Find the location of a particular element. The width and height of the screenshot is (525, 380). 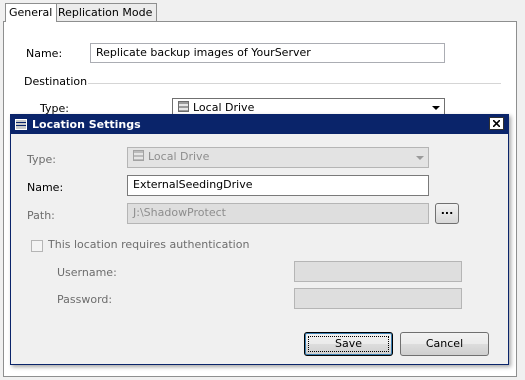

authentication-checkbox is located at coordinates (37, 246).